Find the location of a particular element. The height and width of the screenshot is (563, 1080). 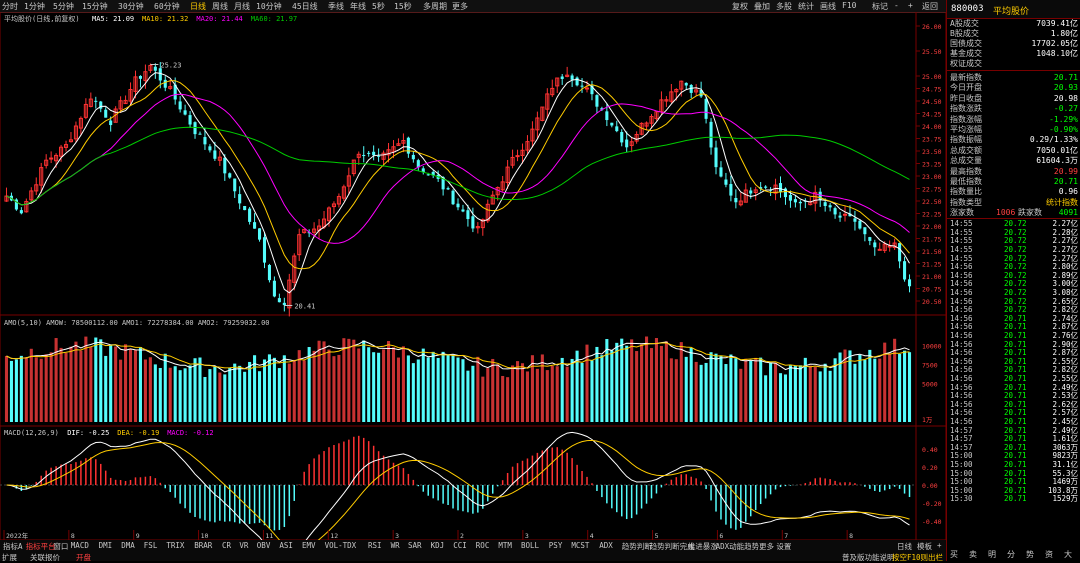

indicator-tab-7: TRIX is located at coordinates (175, 545).